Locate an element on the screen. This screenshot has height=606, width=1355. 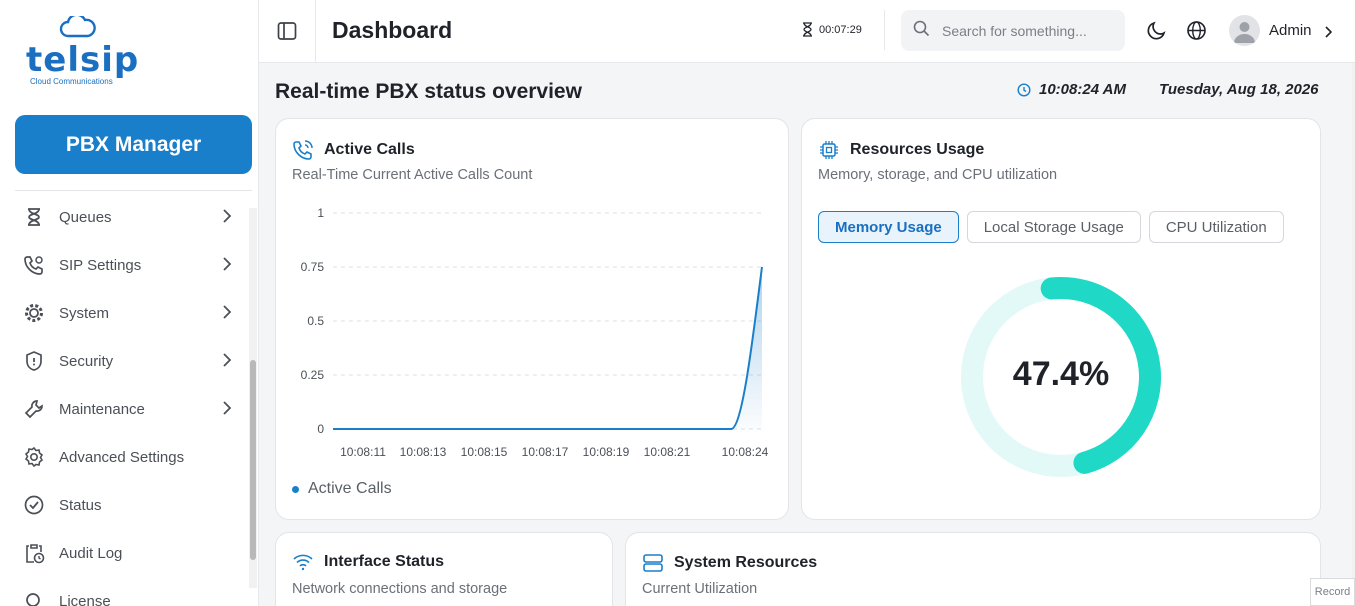
x-tick-label: 10:08:21 is located at coordinates (667, 452).